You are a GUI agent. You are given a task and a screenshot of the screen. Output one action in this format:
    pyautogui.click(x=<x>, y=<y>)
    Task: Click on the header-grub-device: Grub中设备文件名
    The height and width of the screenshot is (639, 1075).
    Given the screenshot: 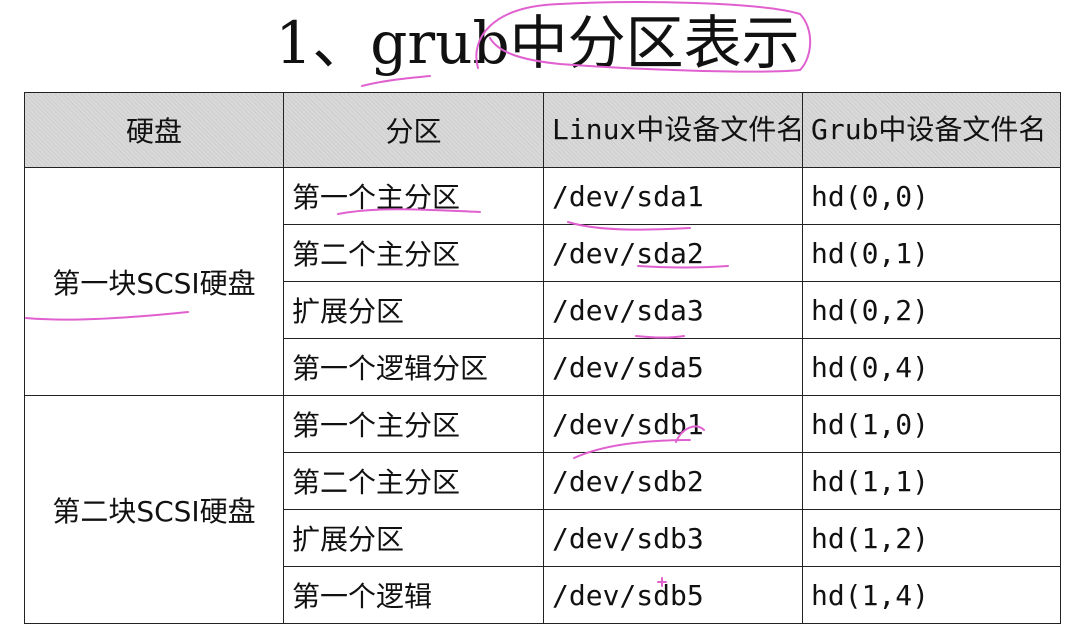 What is the action you would take?
    pyautogui.click(x=931, y=130)
    